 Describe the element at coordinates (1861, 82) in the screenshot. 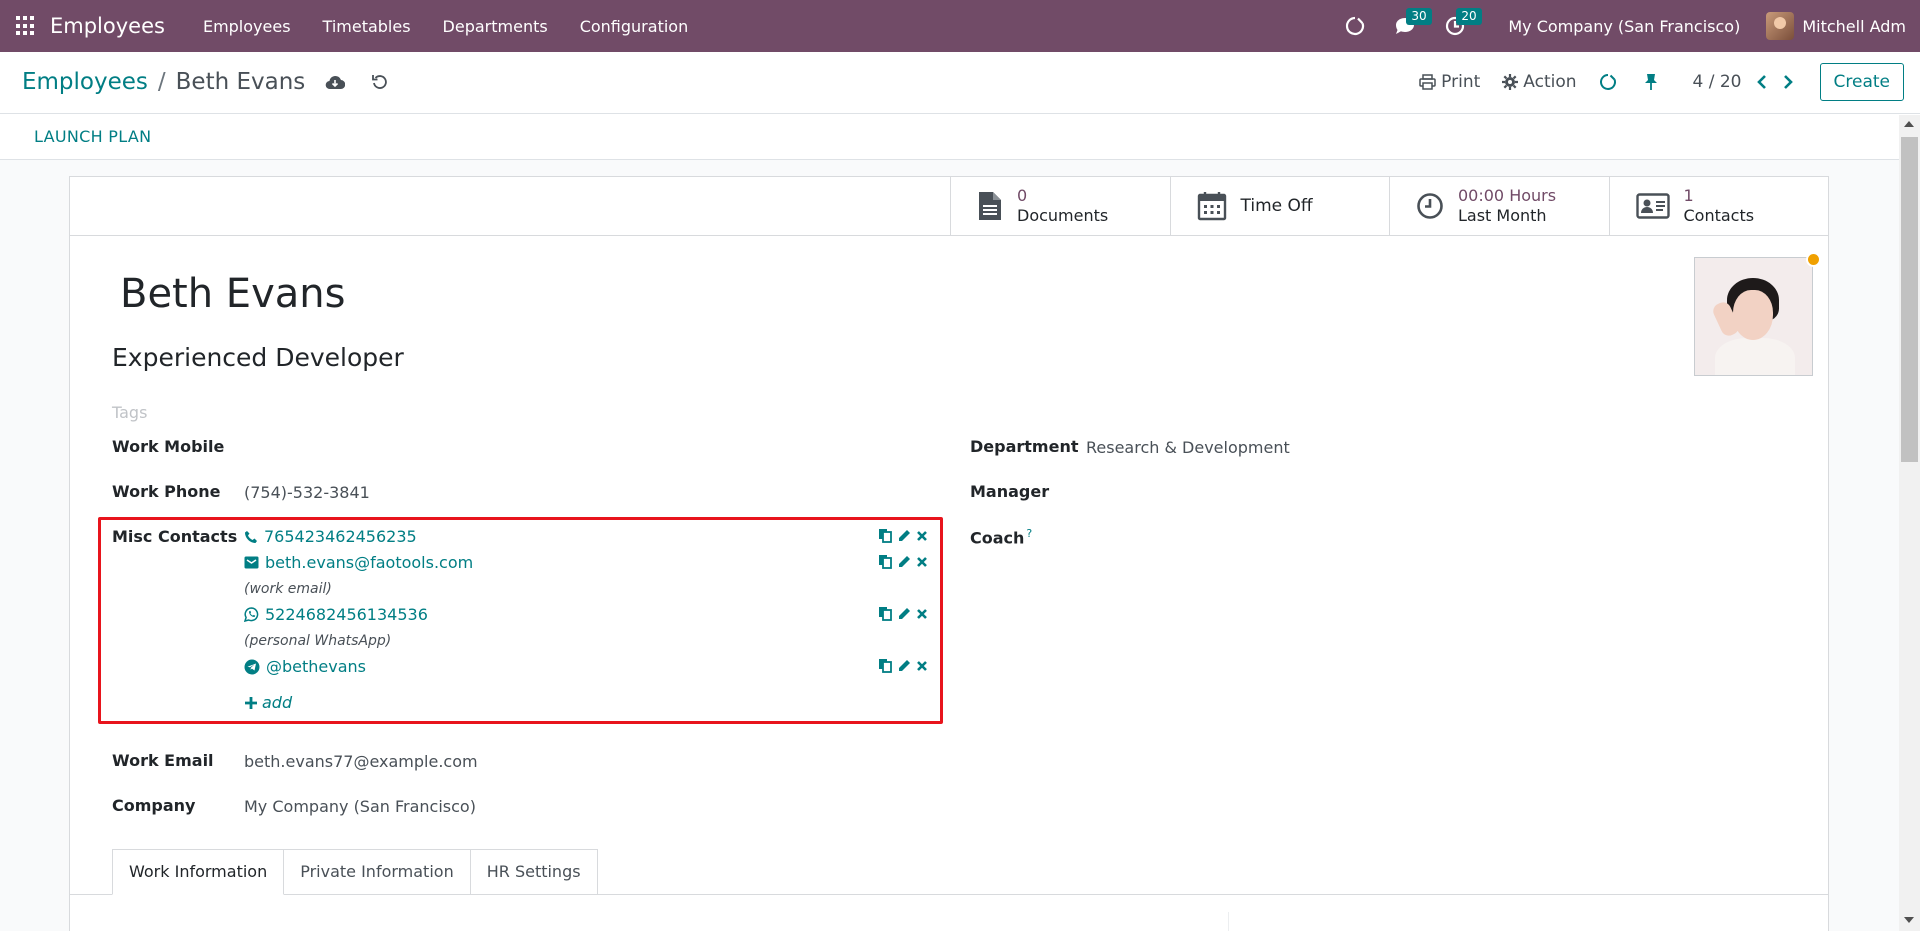

I see `create-button: Create` at that location.